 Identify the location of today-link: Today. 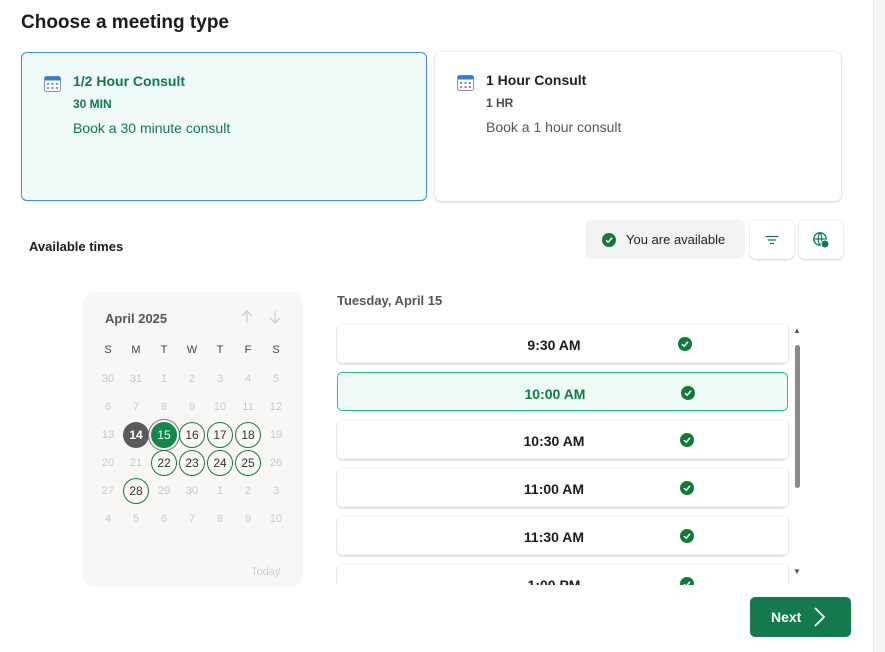
(265, 572).